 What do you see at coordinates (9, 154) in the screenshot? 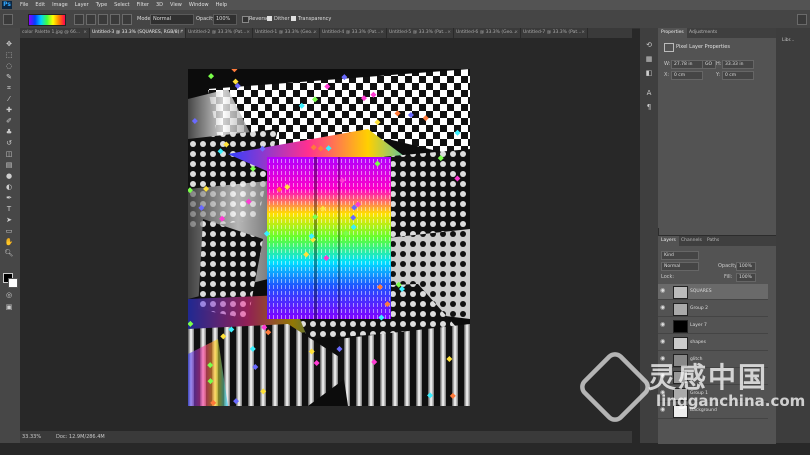
I see `eraser-tool-icon: ◫` at bounding box center [9, 154].